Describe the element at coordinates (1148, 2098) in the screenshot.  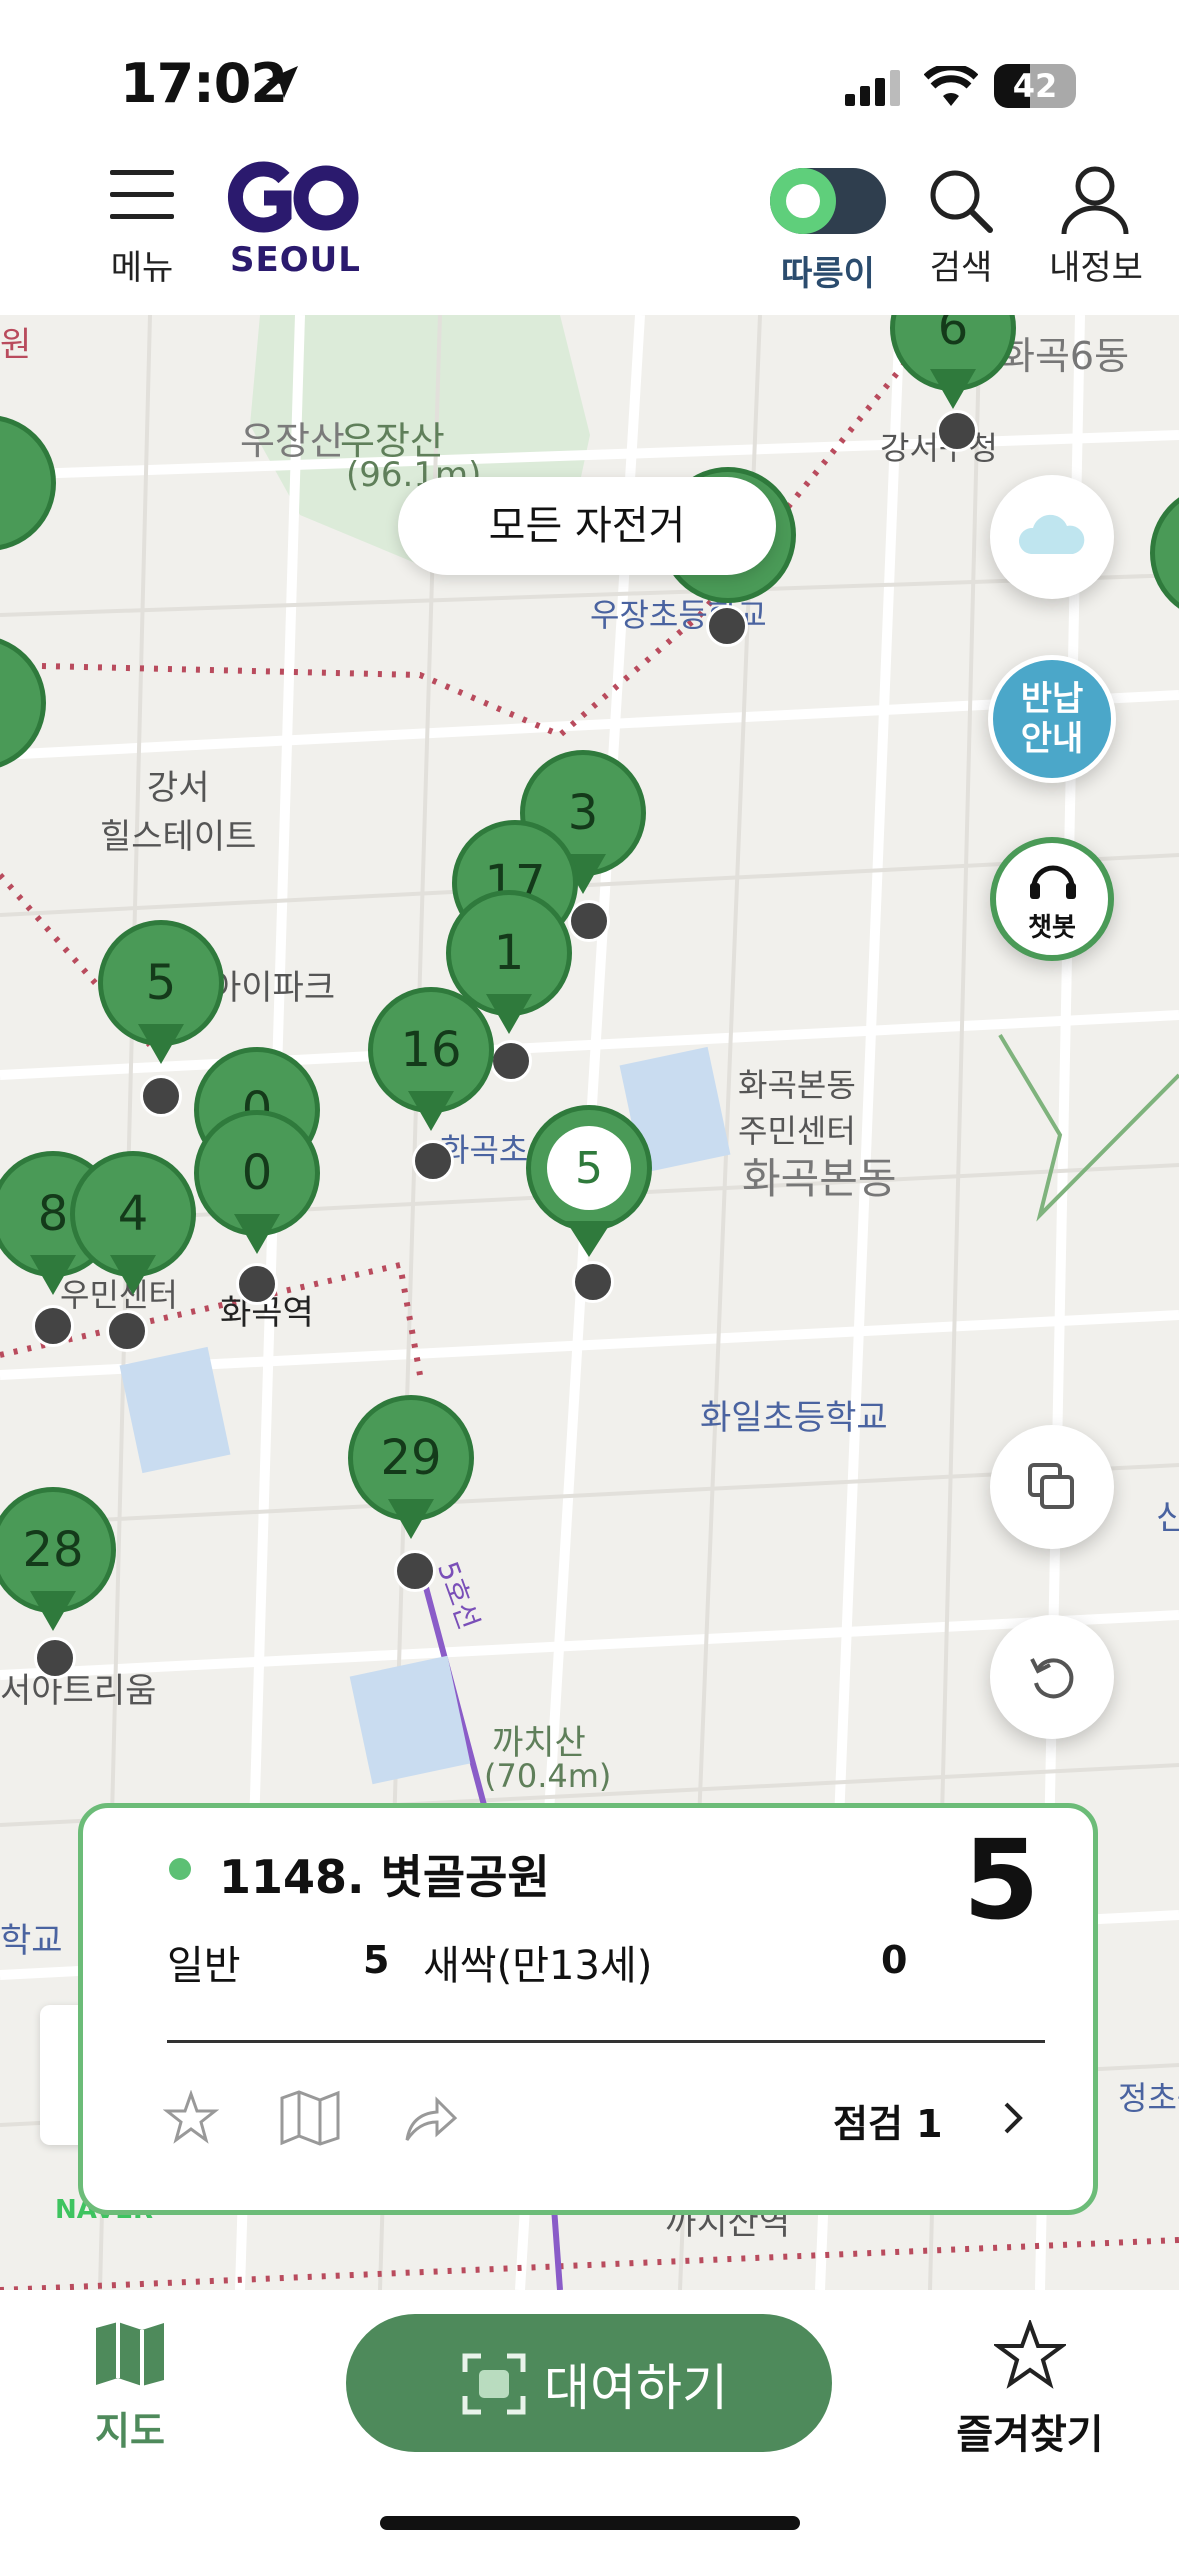
I see `map-label-right-school: 정초등` at that location.